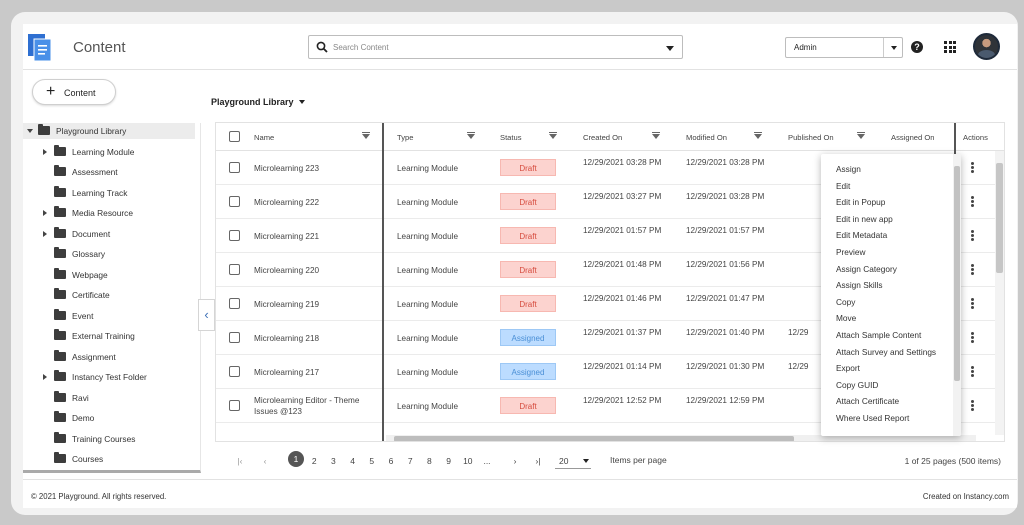 This screenshot has width=1024, height=525. What do you see at coordinates (864, 219) in the screenshot?
I see `menu-item-edit-in-new-app: Edit in new app` at bounding box center [864, 219].